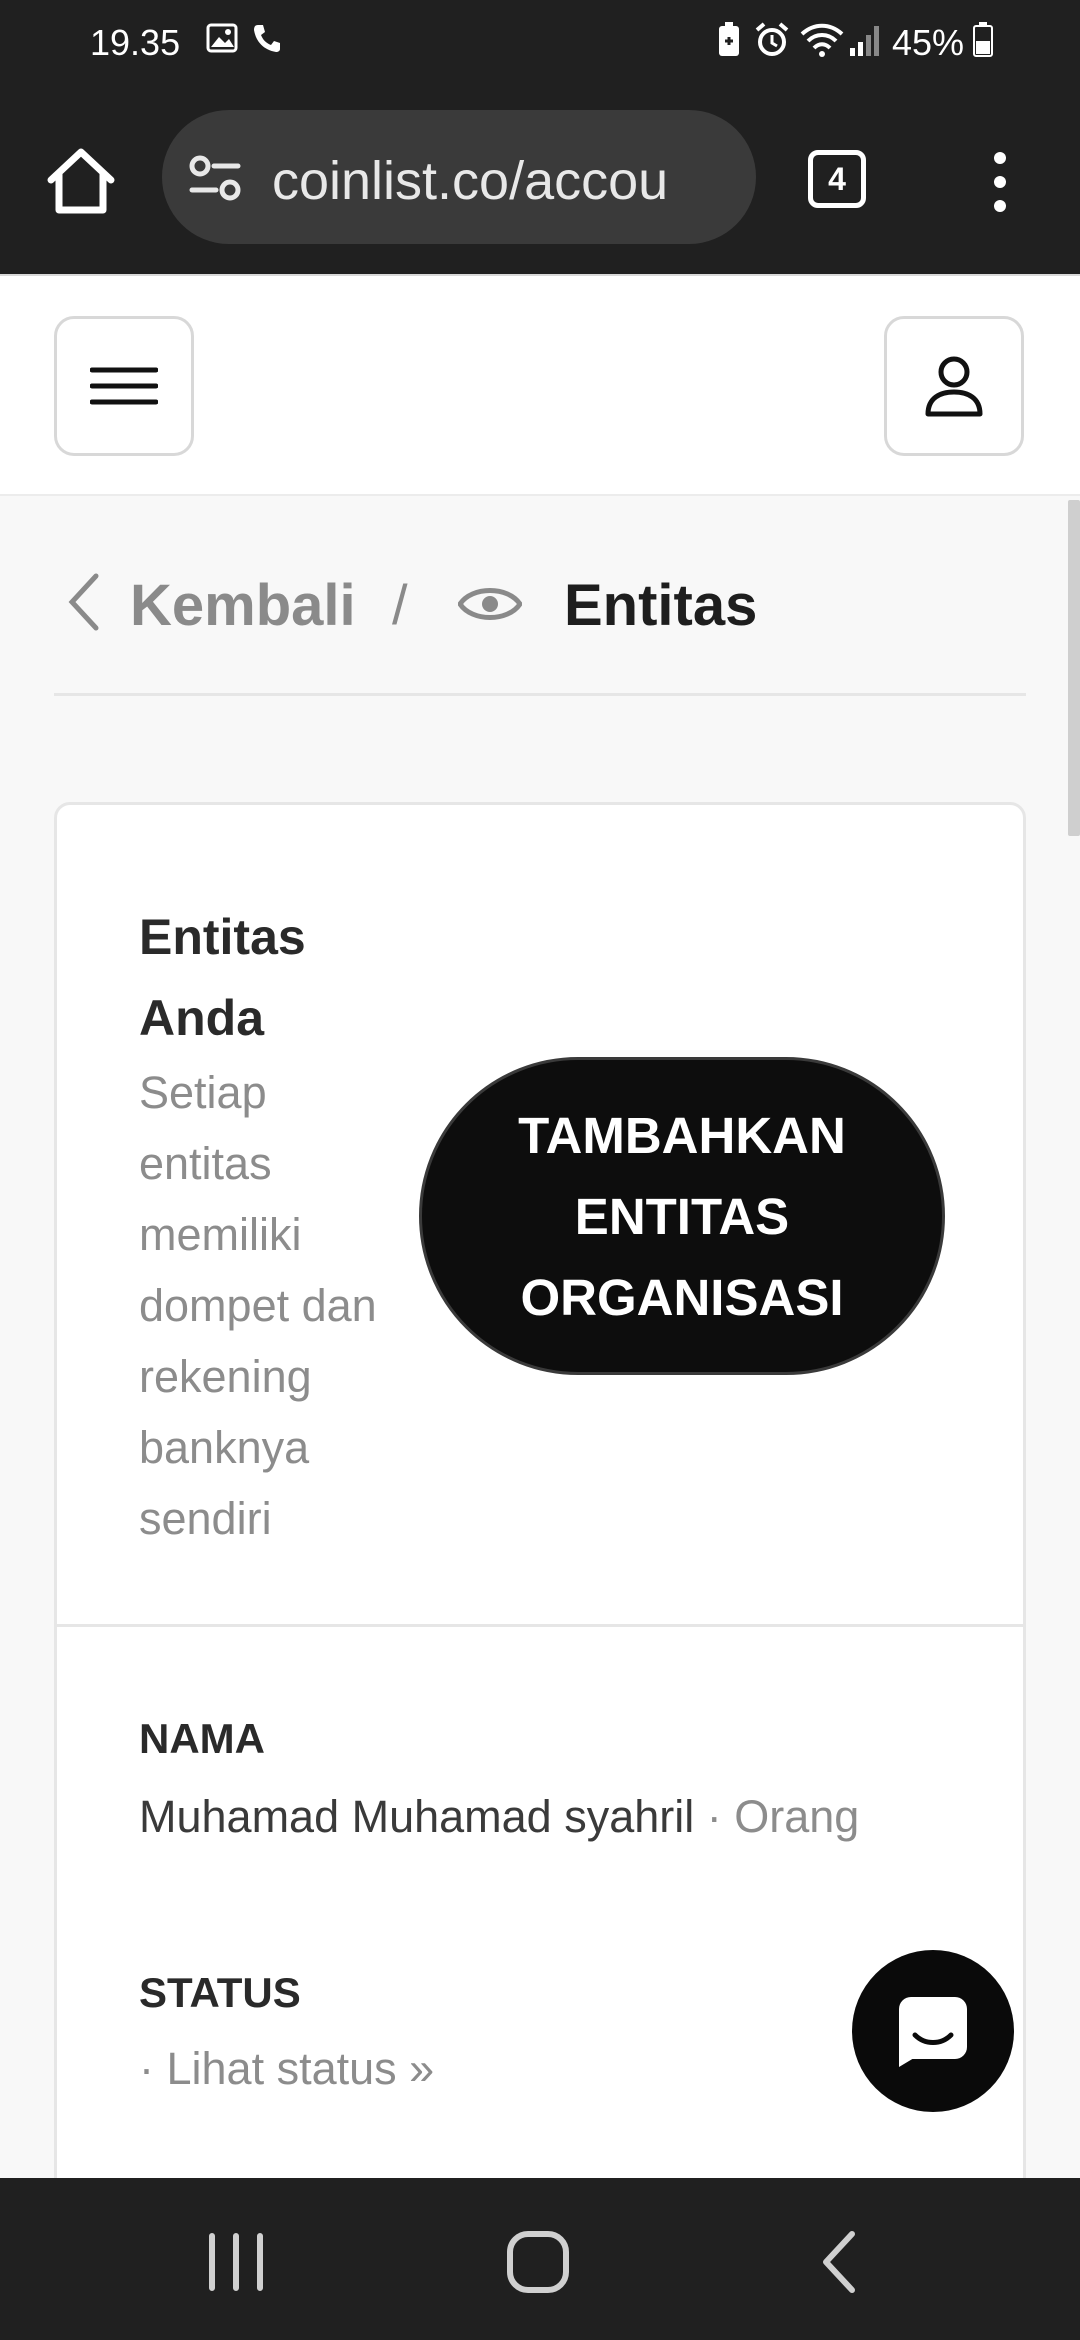  I want to click on battery-icon, so click(983, 39).